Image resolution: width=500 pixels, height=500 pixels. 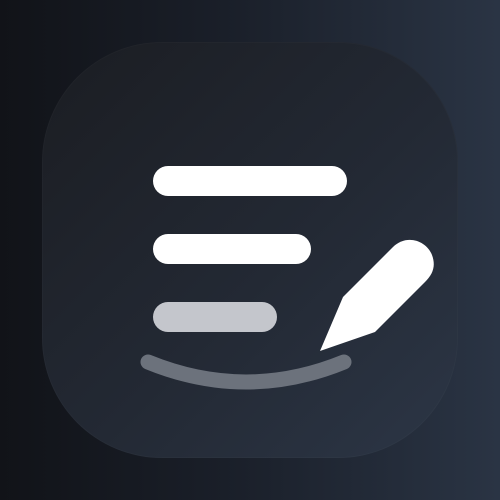 What do you see at coordinates (377, 295) in the screenshot?
I see `pencil-icon` at bounding box center [377, 295].